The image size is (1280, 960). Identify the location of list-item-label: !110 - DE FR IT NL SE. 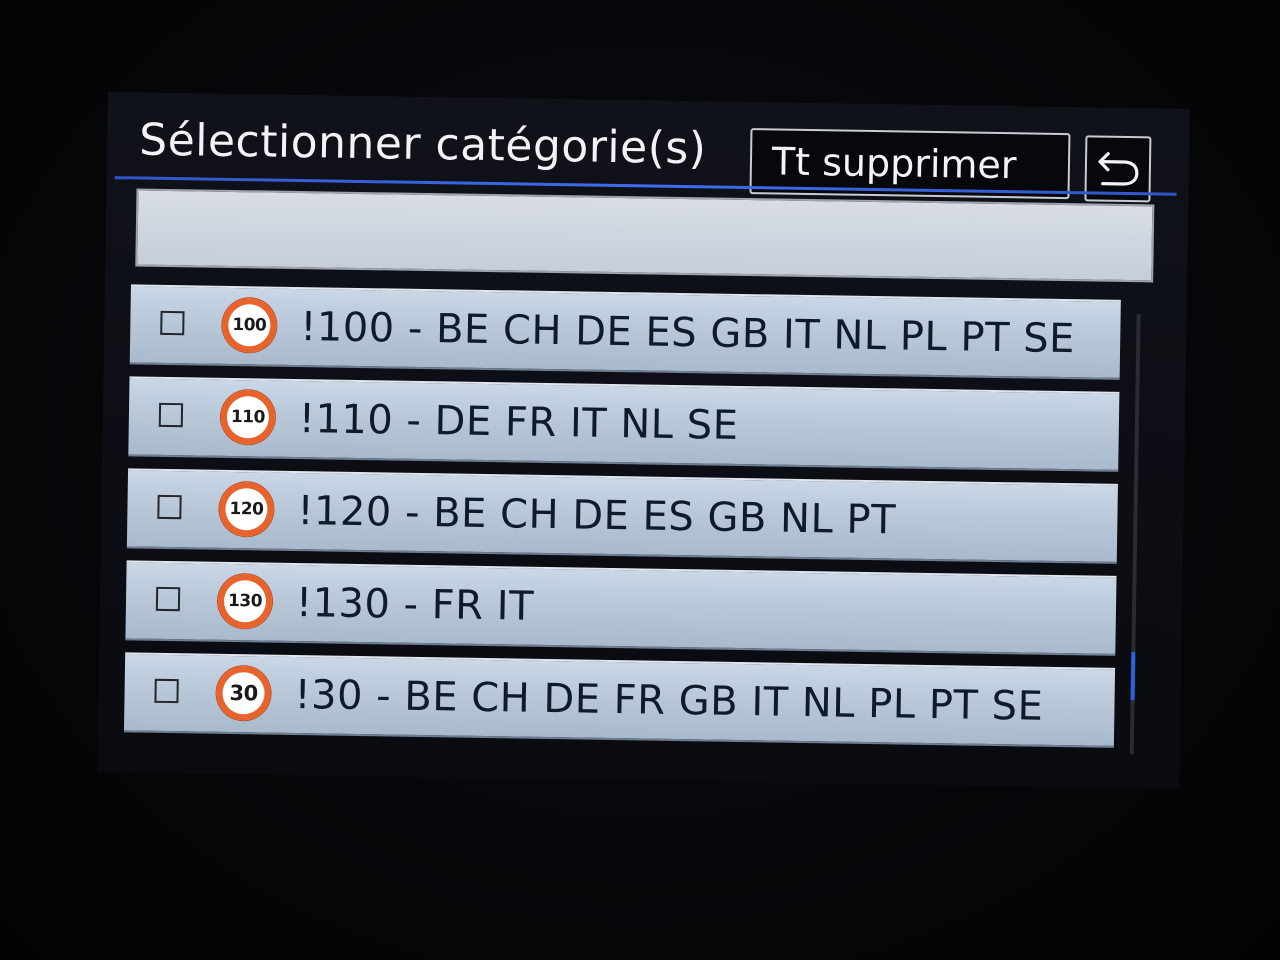
(518, 422).